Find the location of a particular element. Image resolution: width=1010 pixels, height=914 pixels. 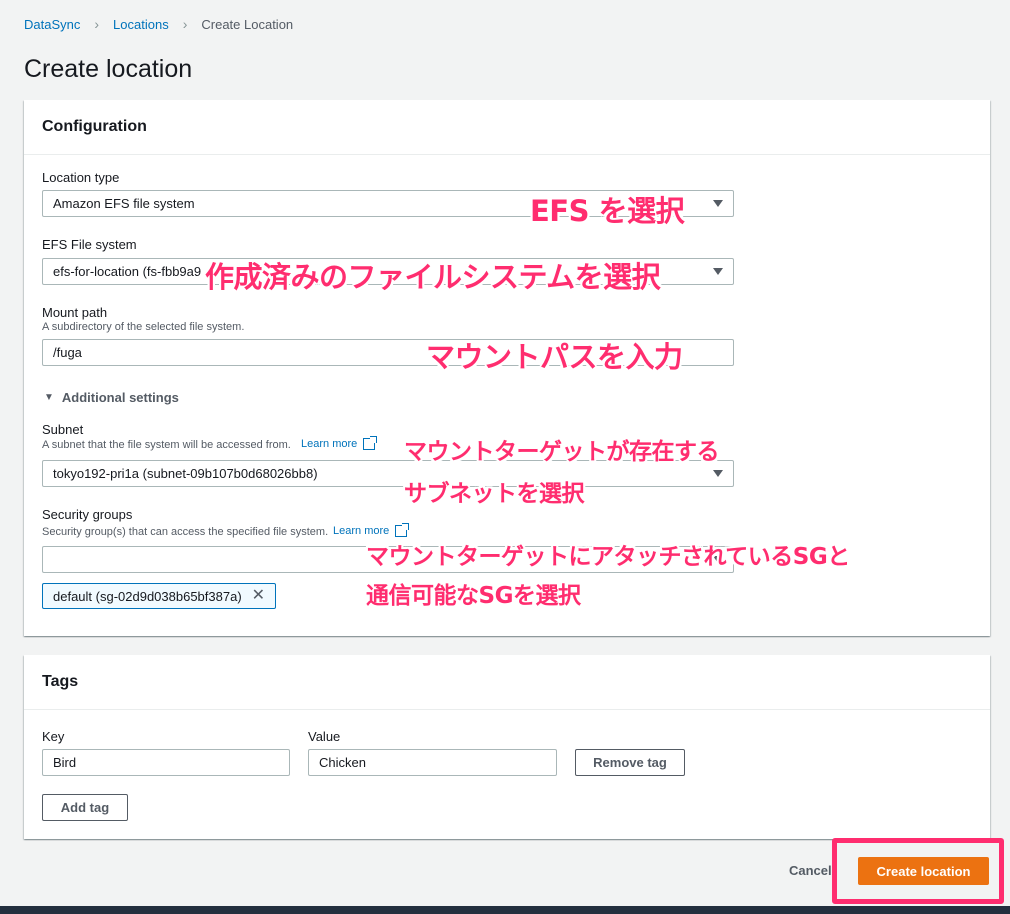

security-group-token-label: default (sg-02d9d038b65bf387a) is located at coordinates (147, 596).